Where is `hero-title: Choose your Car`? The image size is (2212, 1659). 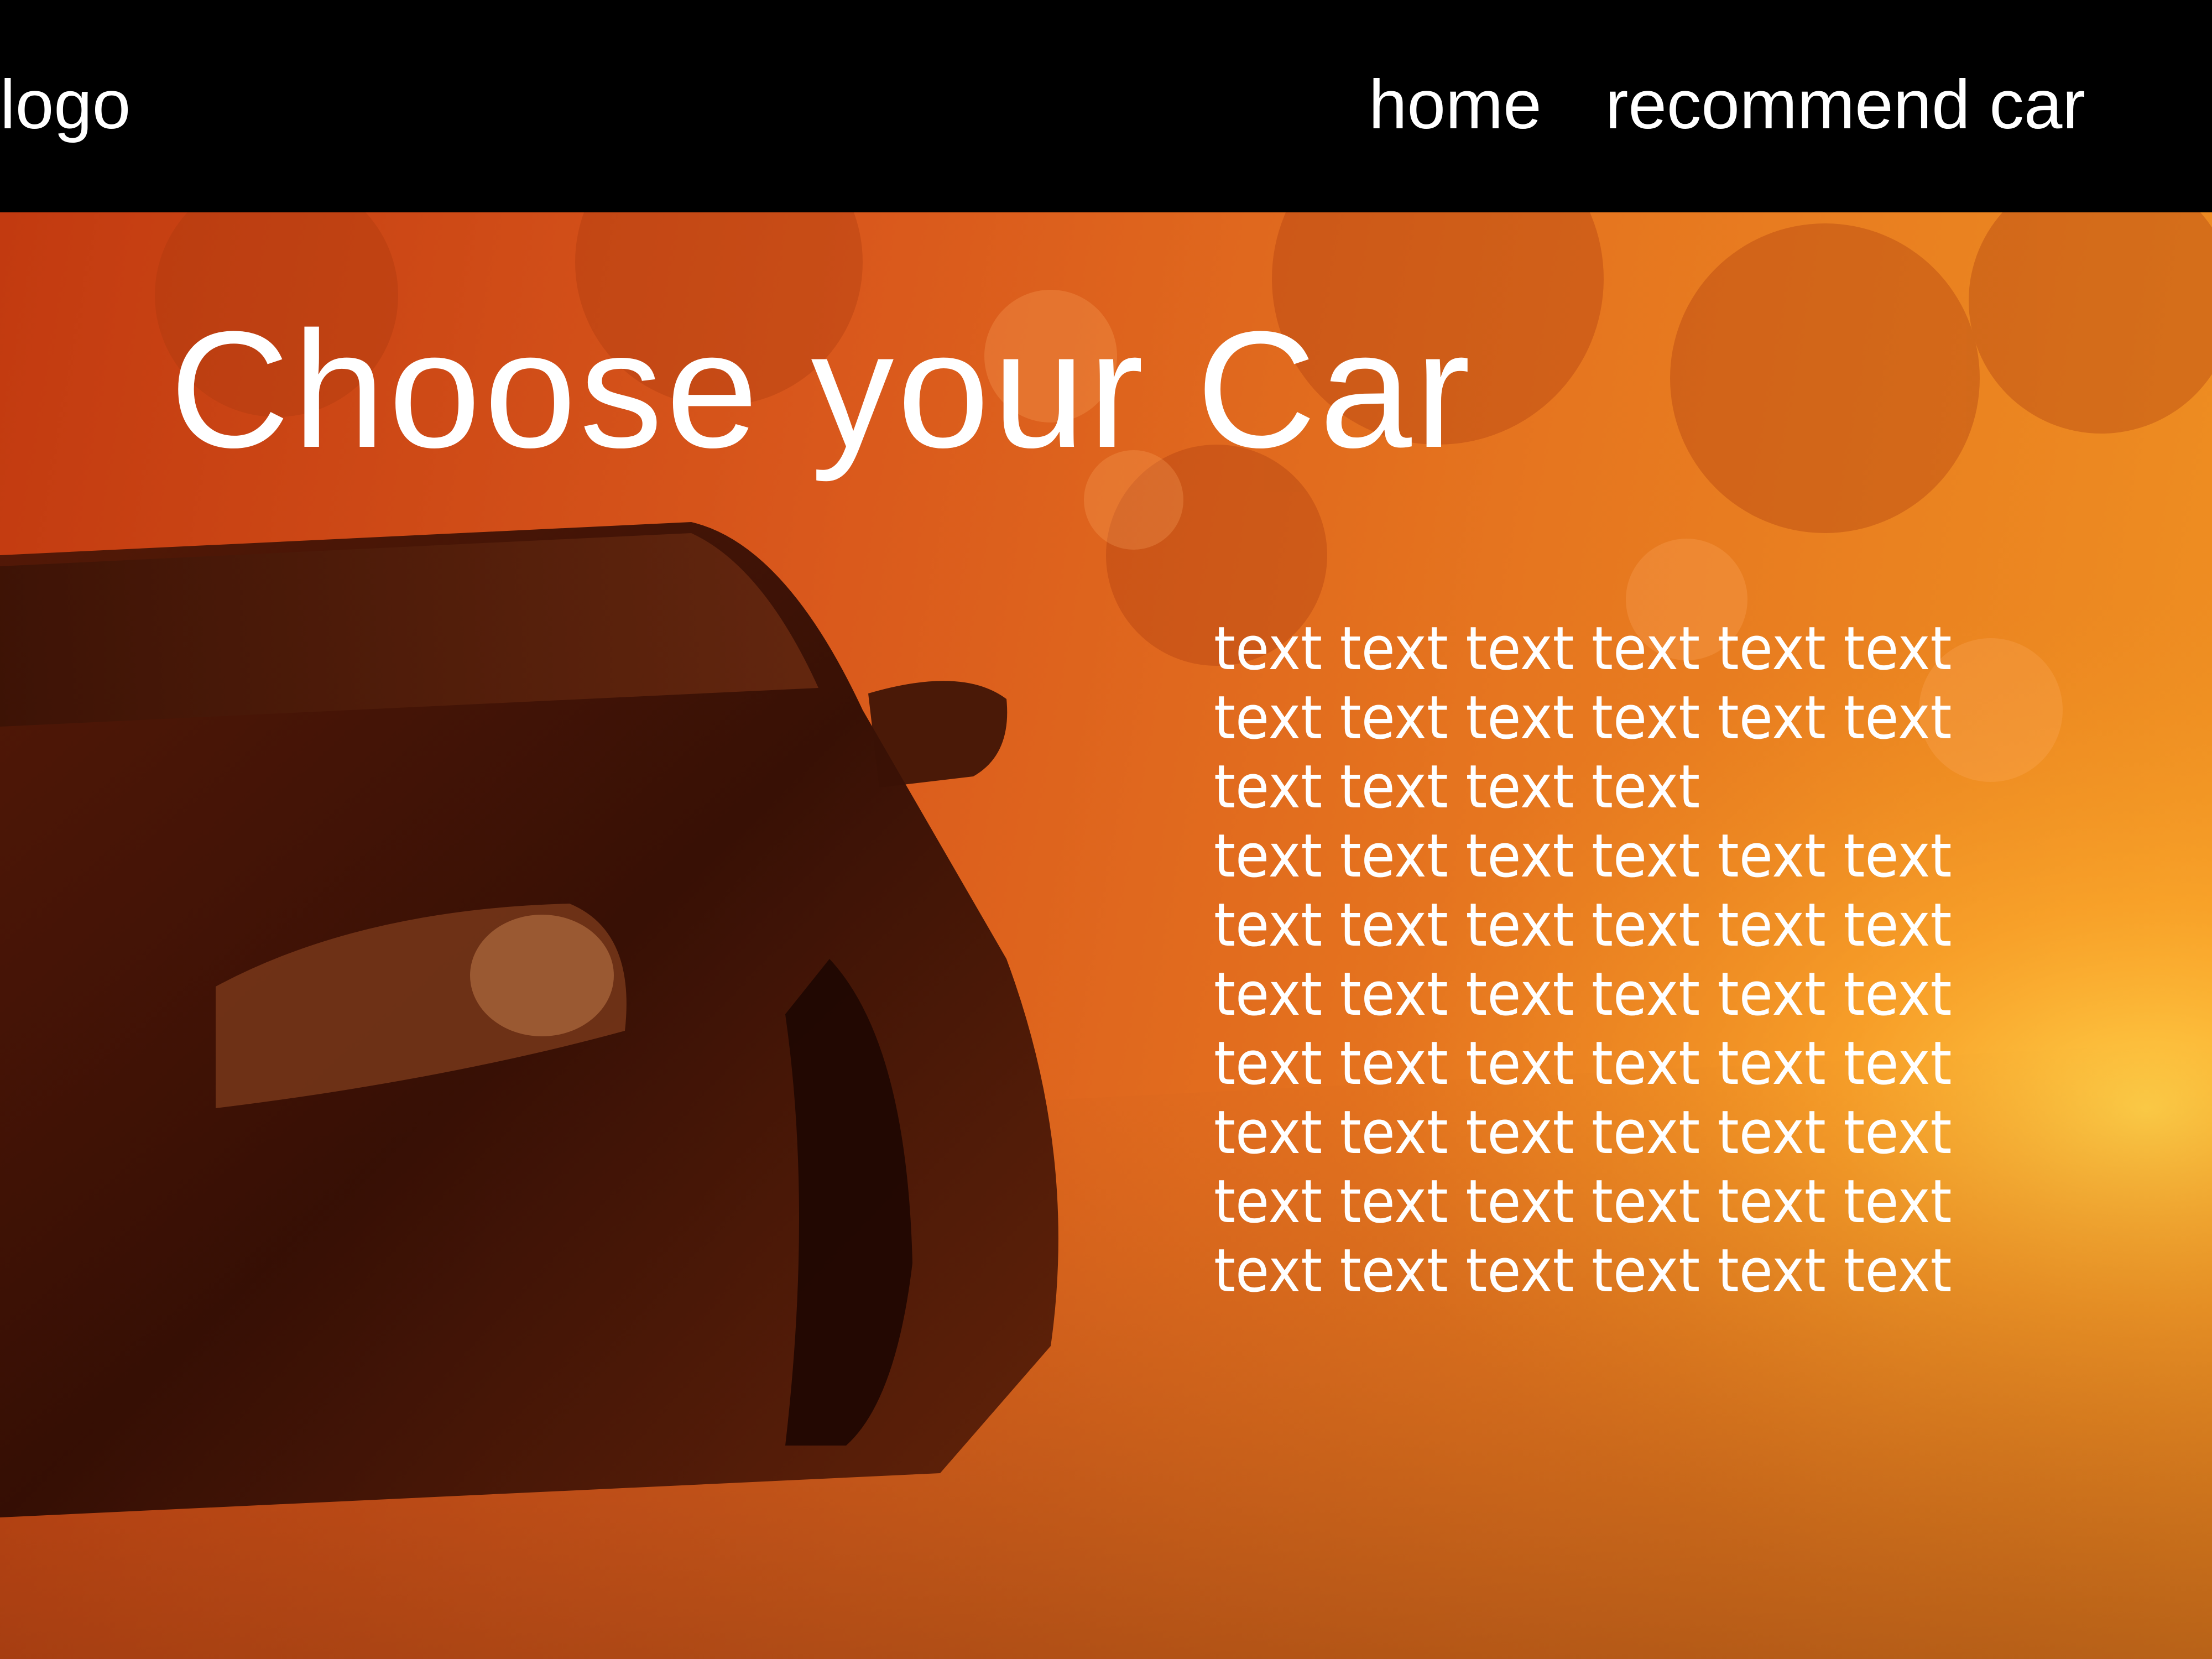 hero-title: Choose your Car is located at coordinates (822, 389).